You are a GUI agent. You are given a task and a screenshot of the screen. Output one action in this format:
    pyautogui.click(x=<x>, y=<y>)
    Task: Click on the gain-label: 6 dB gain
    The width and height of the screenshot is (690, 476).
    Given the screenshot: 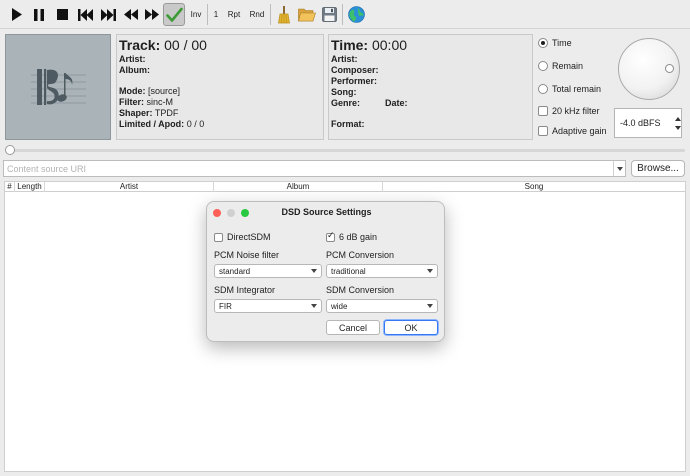 What is the action you would take?
    pyautogui.click(x=358, y=237)
    